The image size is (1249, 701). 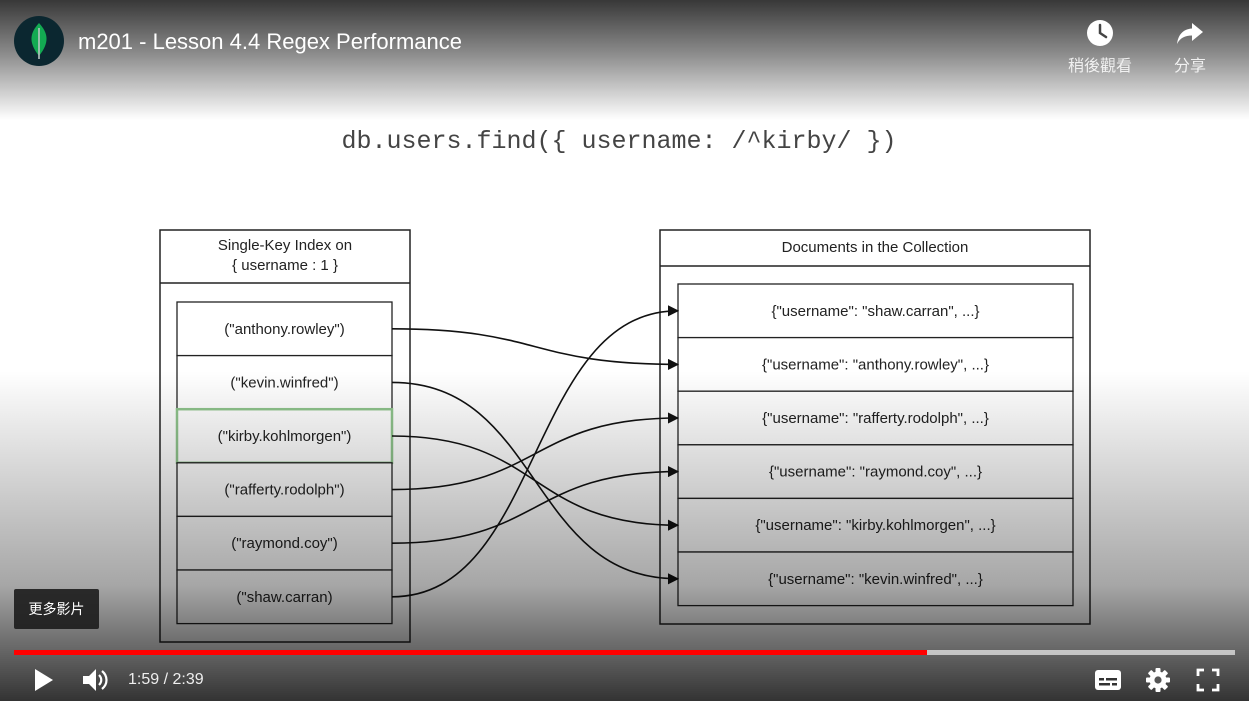 I want to click on document-entry-label: {"username": "anthony.rowley", ...}, so click(x=875, y=364).